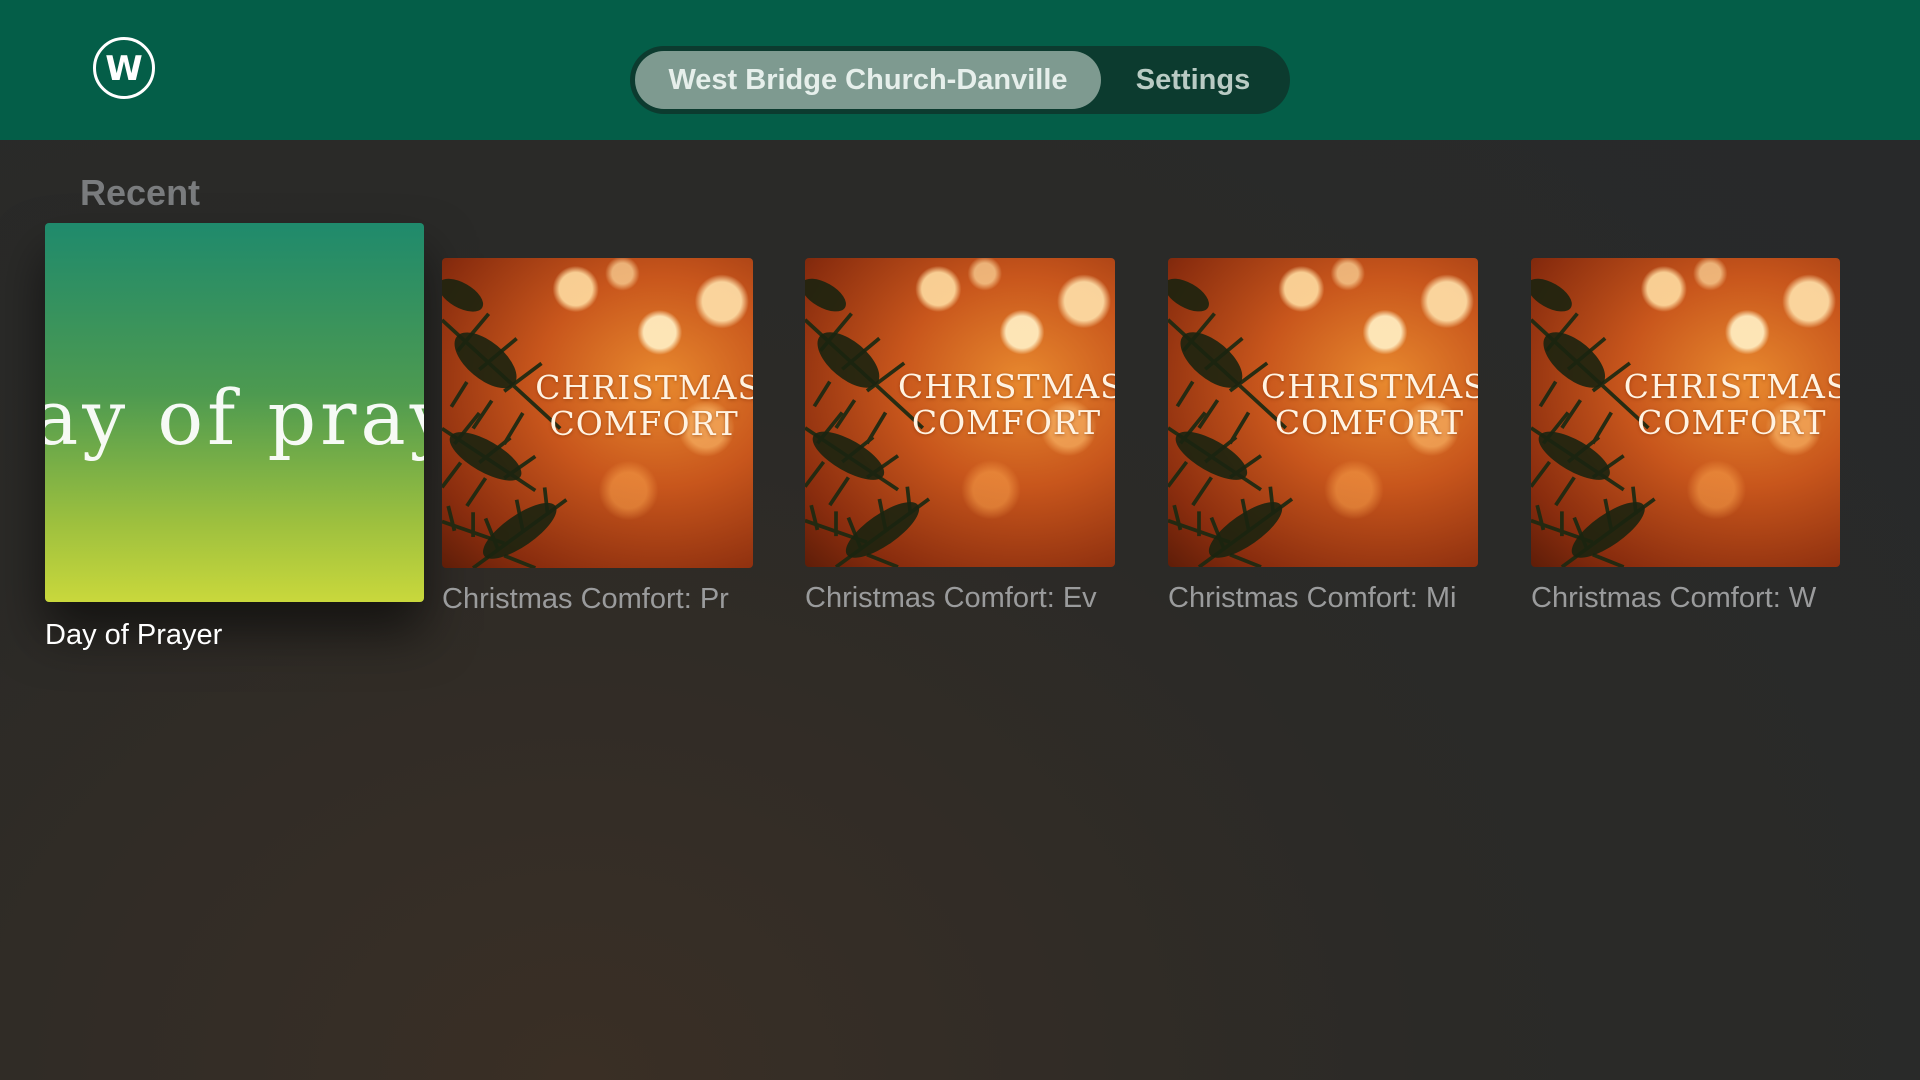 Image resolution: width=1920 pixels, height=1080 pixels. What do you see at coordinates (1674, 598) in the screenshot?
I see `media-card-title: Christmas Comfort: W` at bounding box center [1674, 598].